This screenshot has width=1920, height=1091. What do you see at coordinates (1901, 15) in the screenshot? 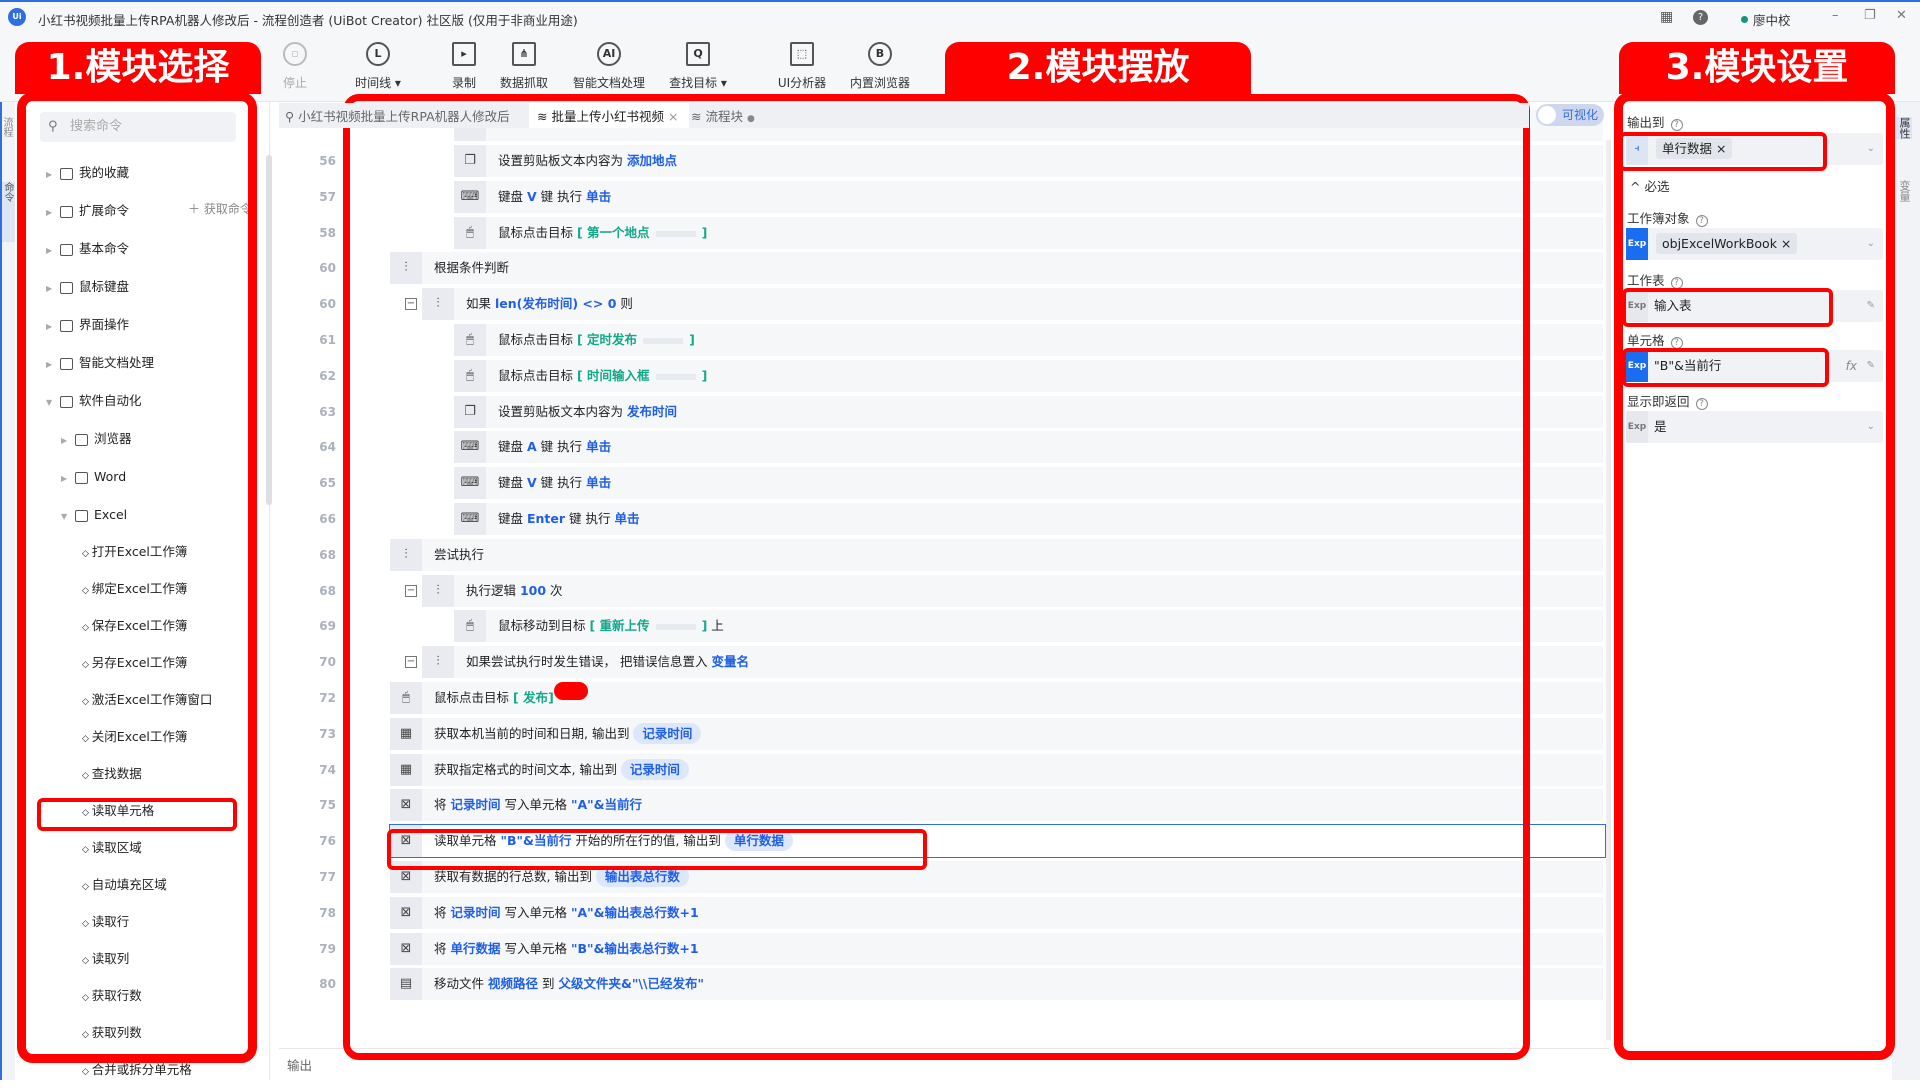
I see `close-button: ✕` at bounding box center [1901, 15].